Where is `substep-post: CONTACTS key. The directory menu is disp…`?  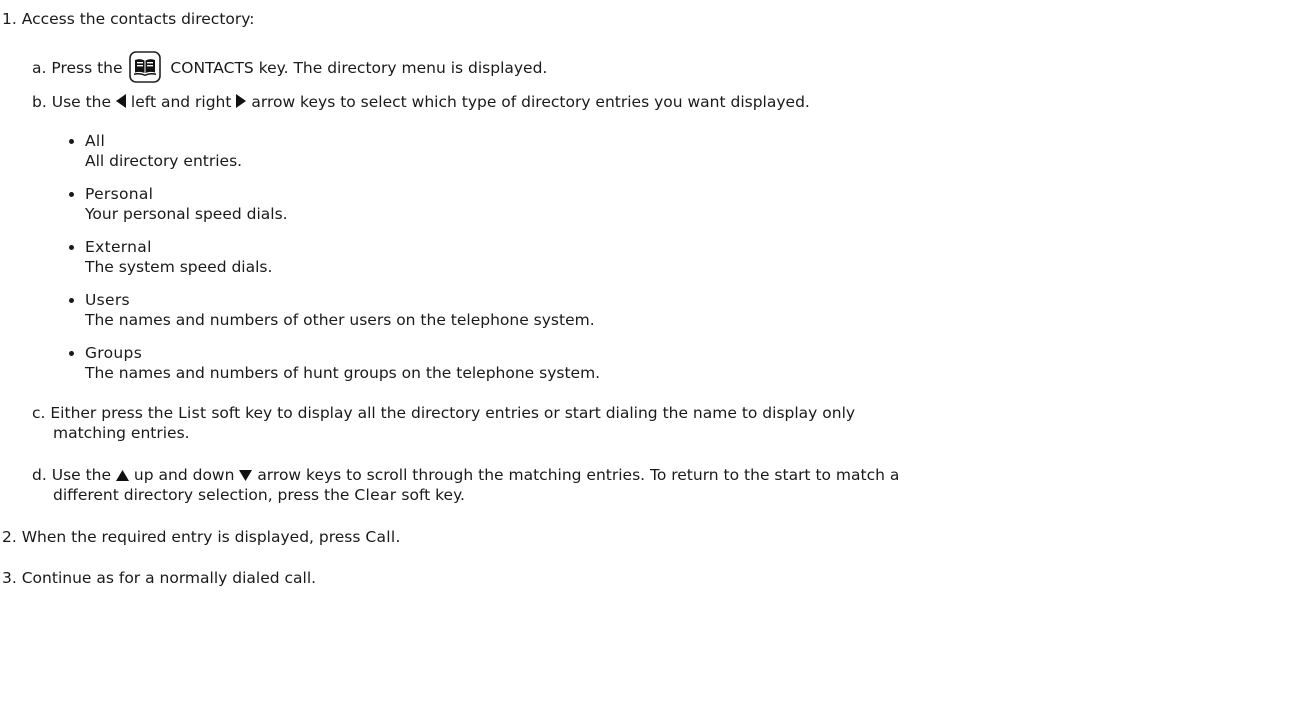
substep-post: CONTACTS key. The directory menu is disp… is located at coordinates (359, 68).